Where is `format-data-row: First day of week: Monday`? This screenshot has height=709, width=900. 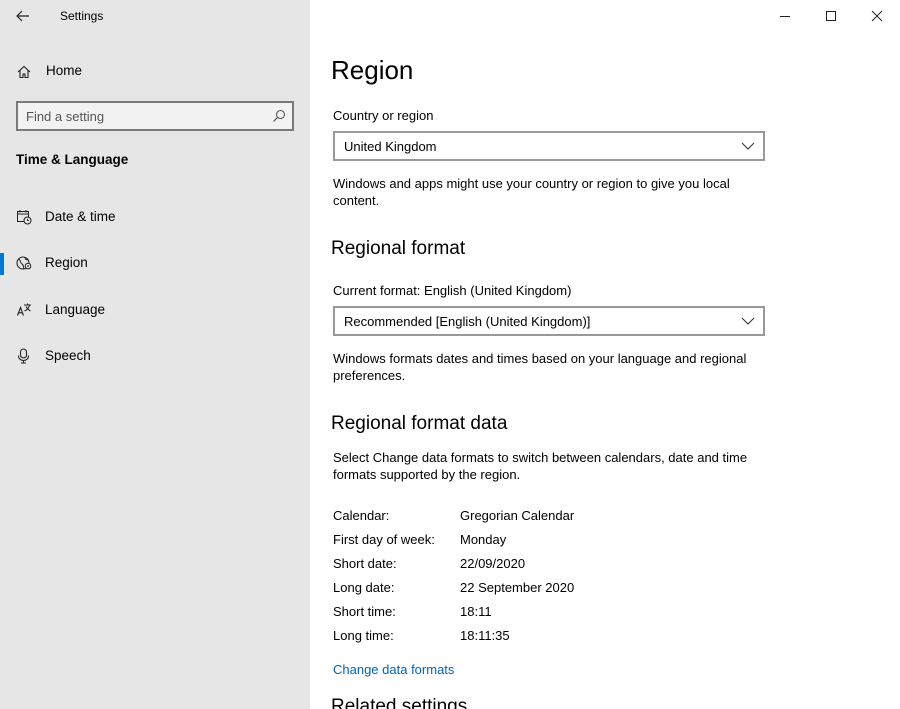
format-data-row: First day of week: Monday is located at coordinates (553, 542).